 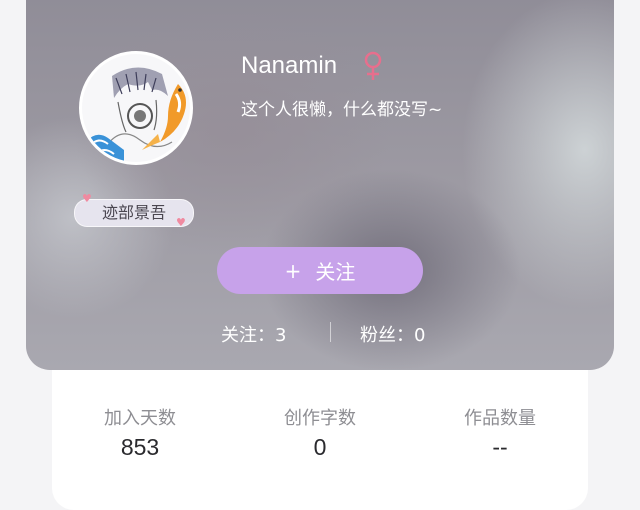 What do you see at coordinates (335, 272) in the screenshot?
I see `follow-button-label: 关注` at bounding box center [335, 272].